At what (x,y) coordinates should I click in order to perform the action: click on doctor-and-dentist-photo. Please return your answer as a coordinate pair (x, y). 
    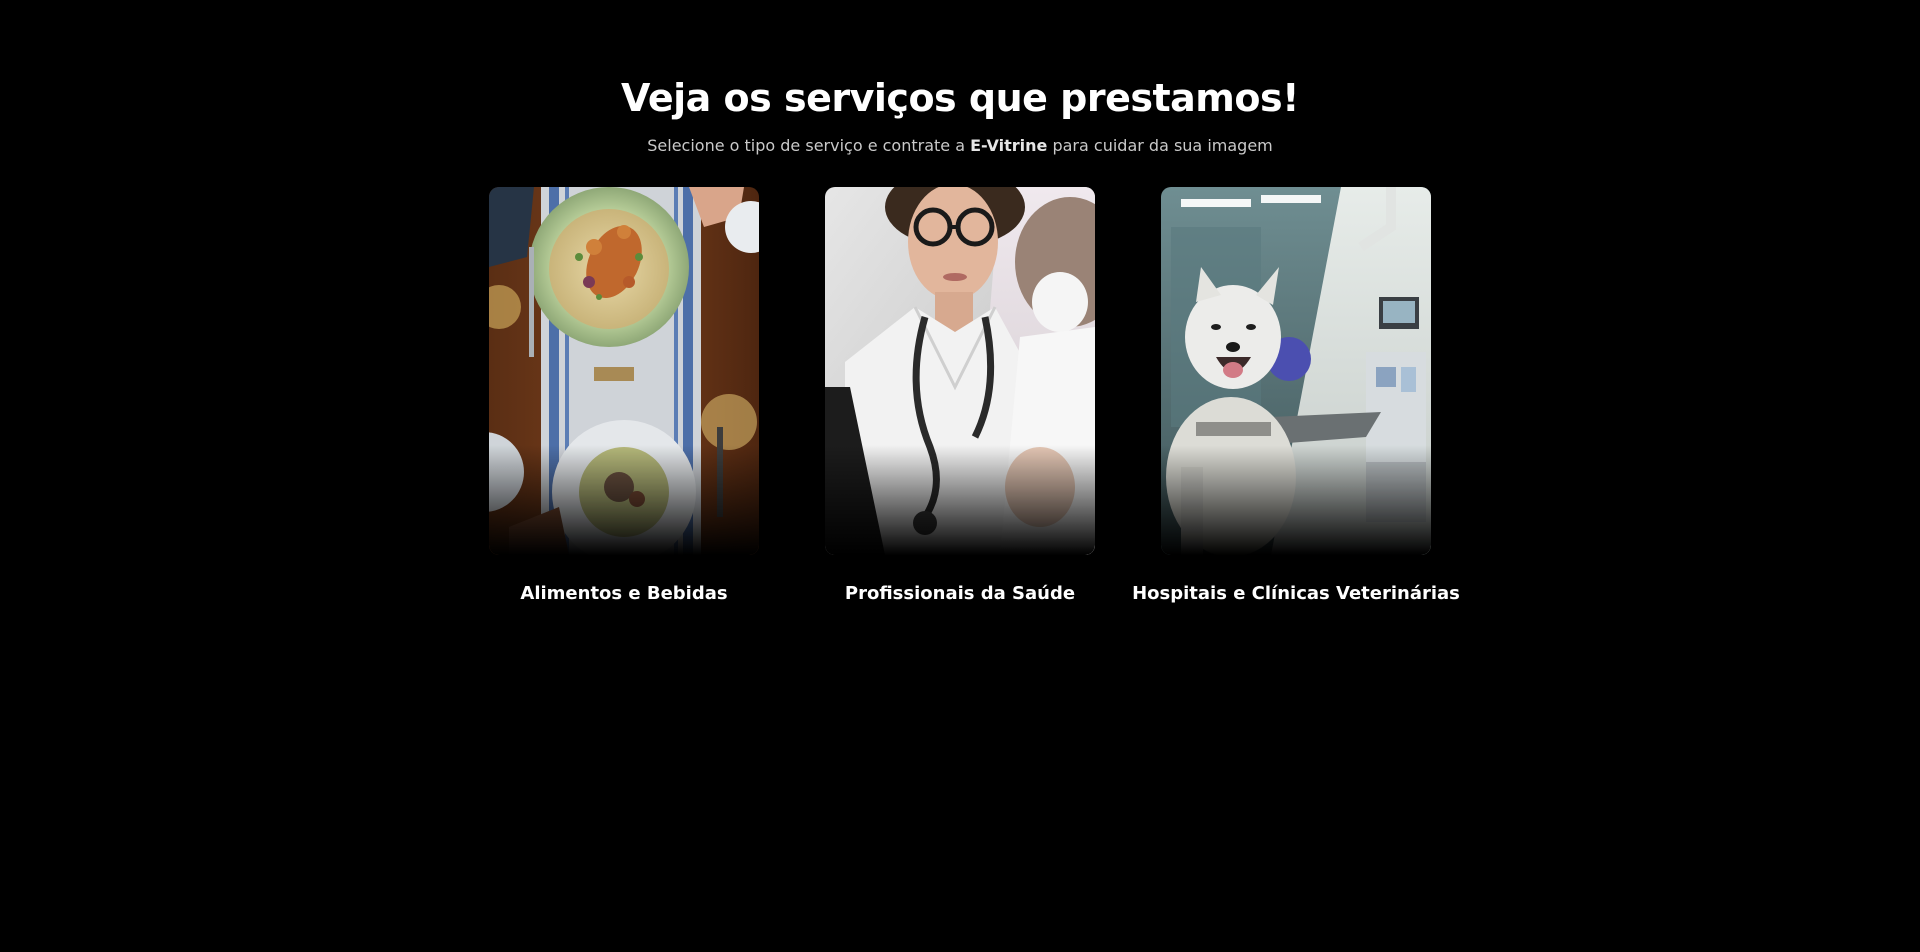
    Looking at the image, I should click on (960, 371).